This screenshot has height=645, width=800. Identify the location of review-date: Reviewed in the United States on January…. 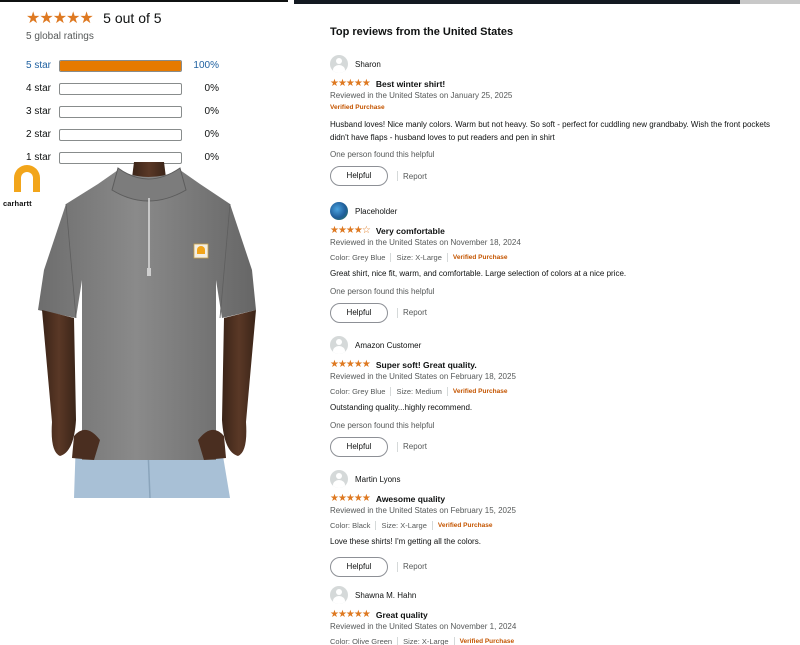
(421, 95).